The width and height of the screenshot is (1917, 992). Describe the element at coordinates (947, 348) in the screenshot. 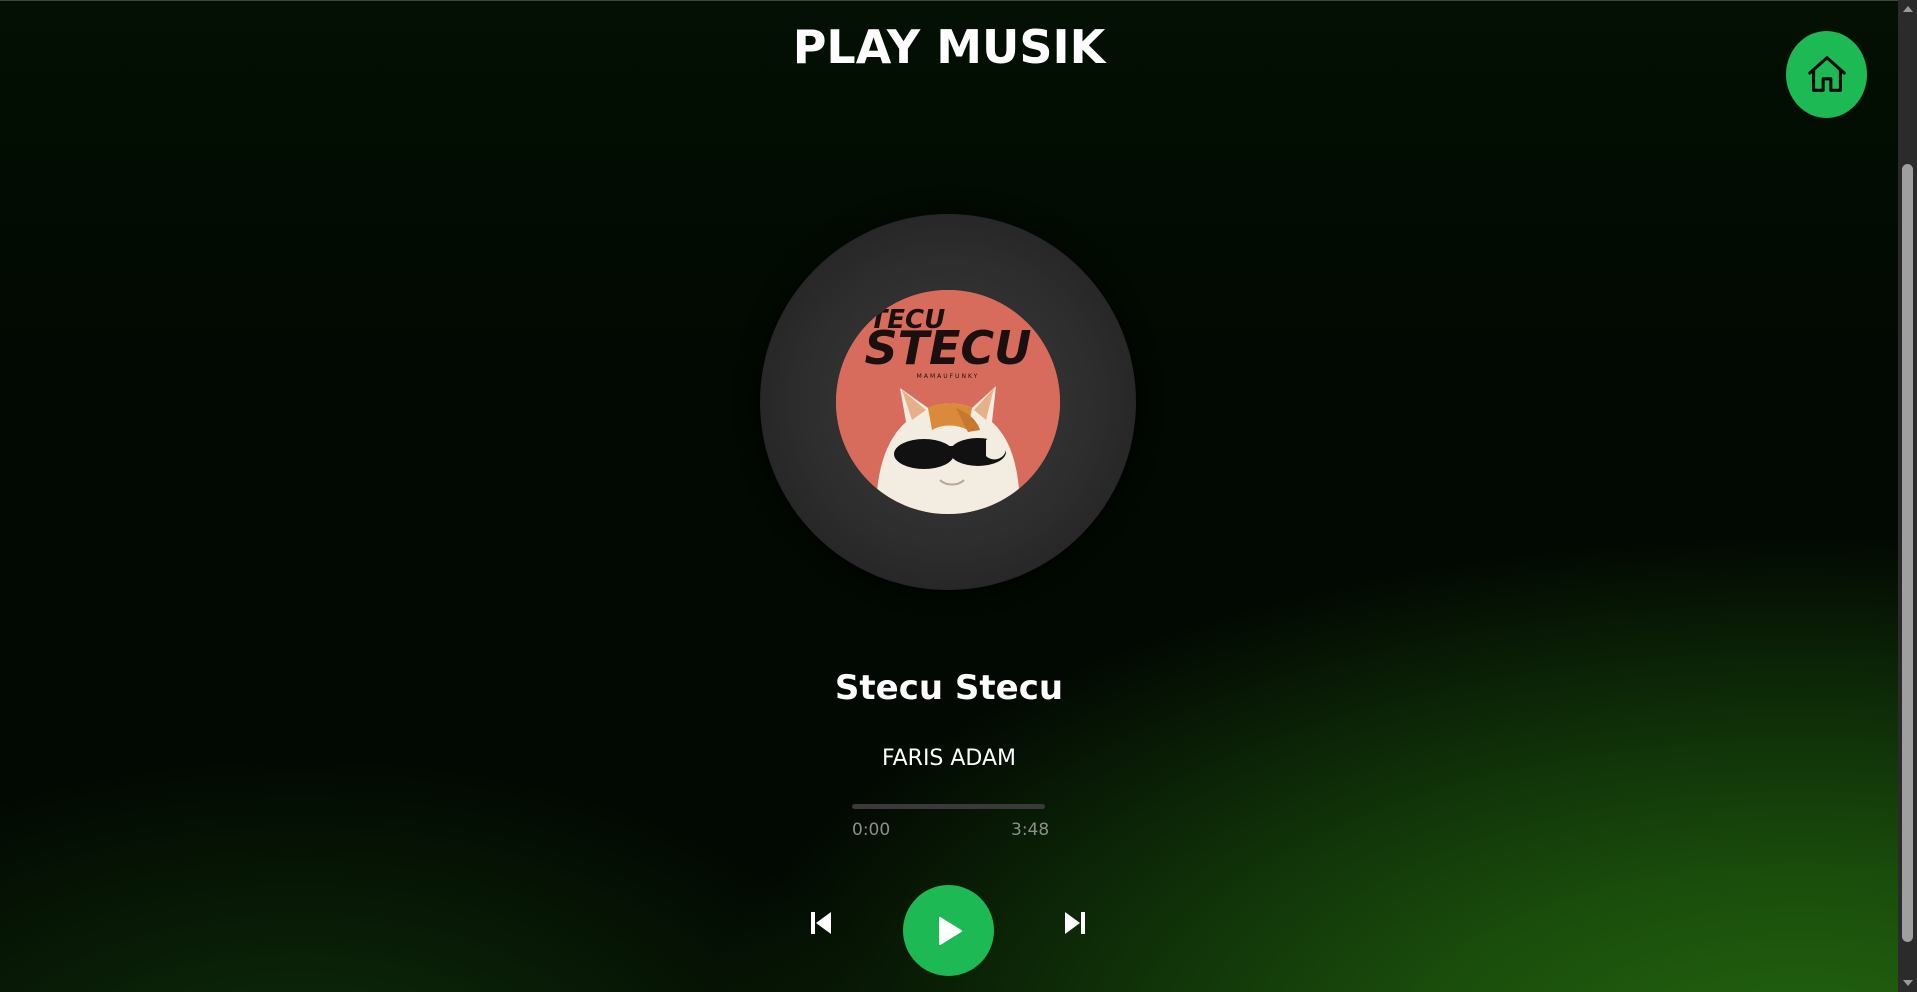

I see `cover-text-line-2: STECU` at that location.